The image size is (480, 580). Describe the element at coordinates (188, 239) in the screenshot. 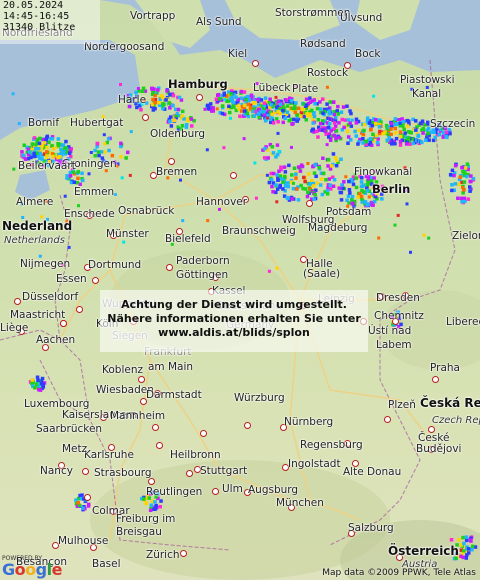

I see `city-label-bielefeld: Bielefeld` at that location.